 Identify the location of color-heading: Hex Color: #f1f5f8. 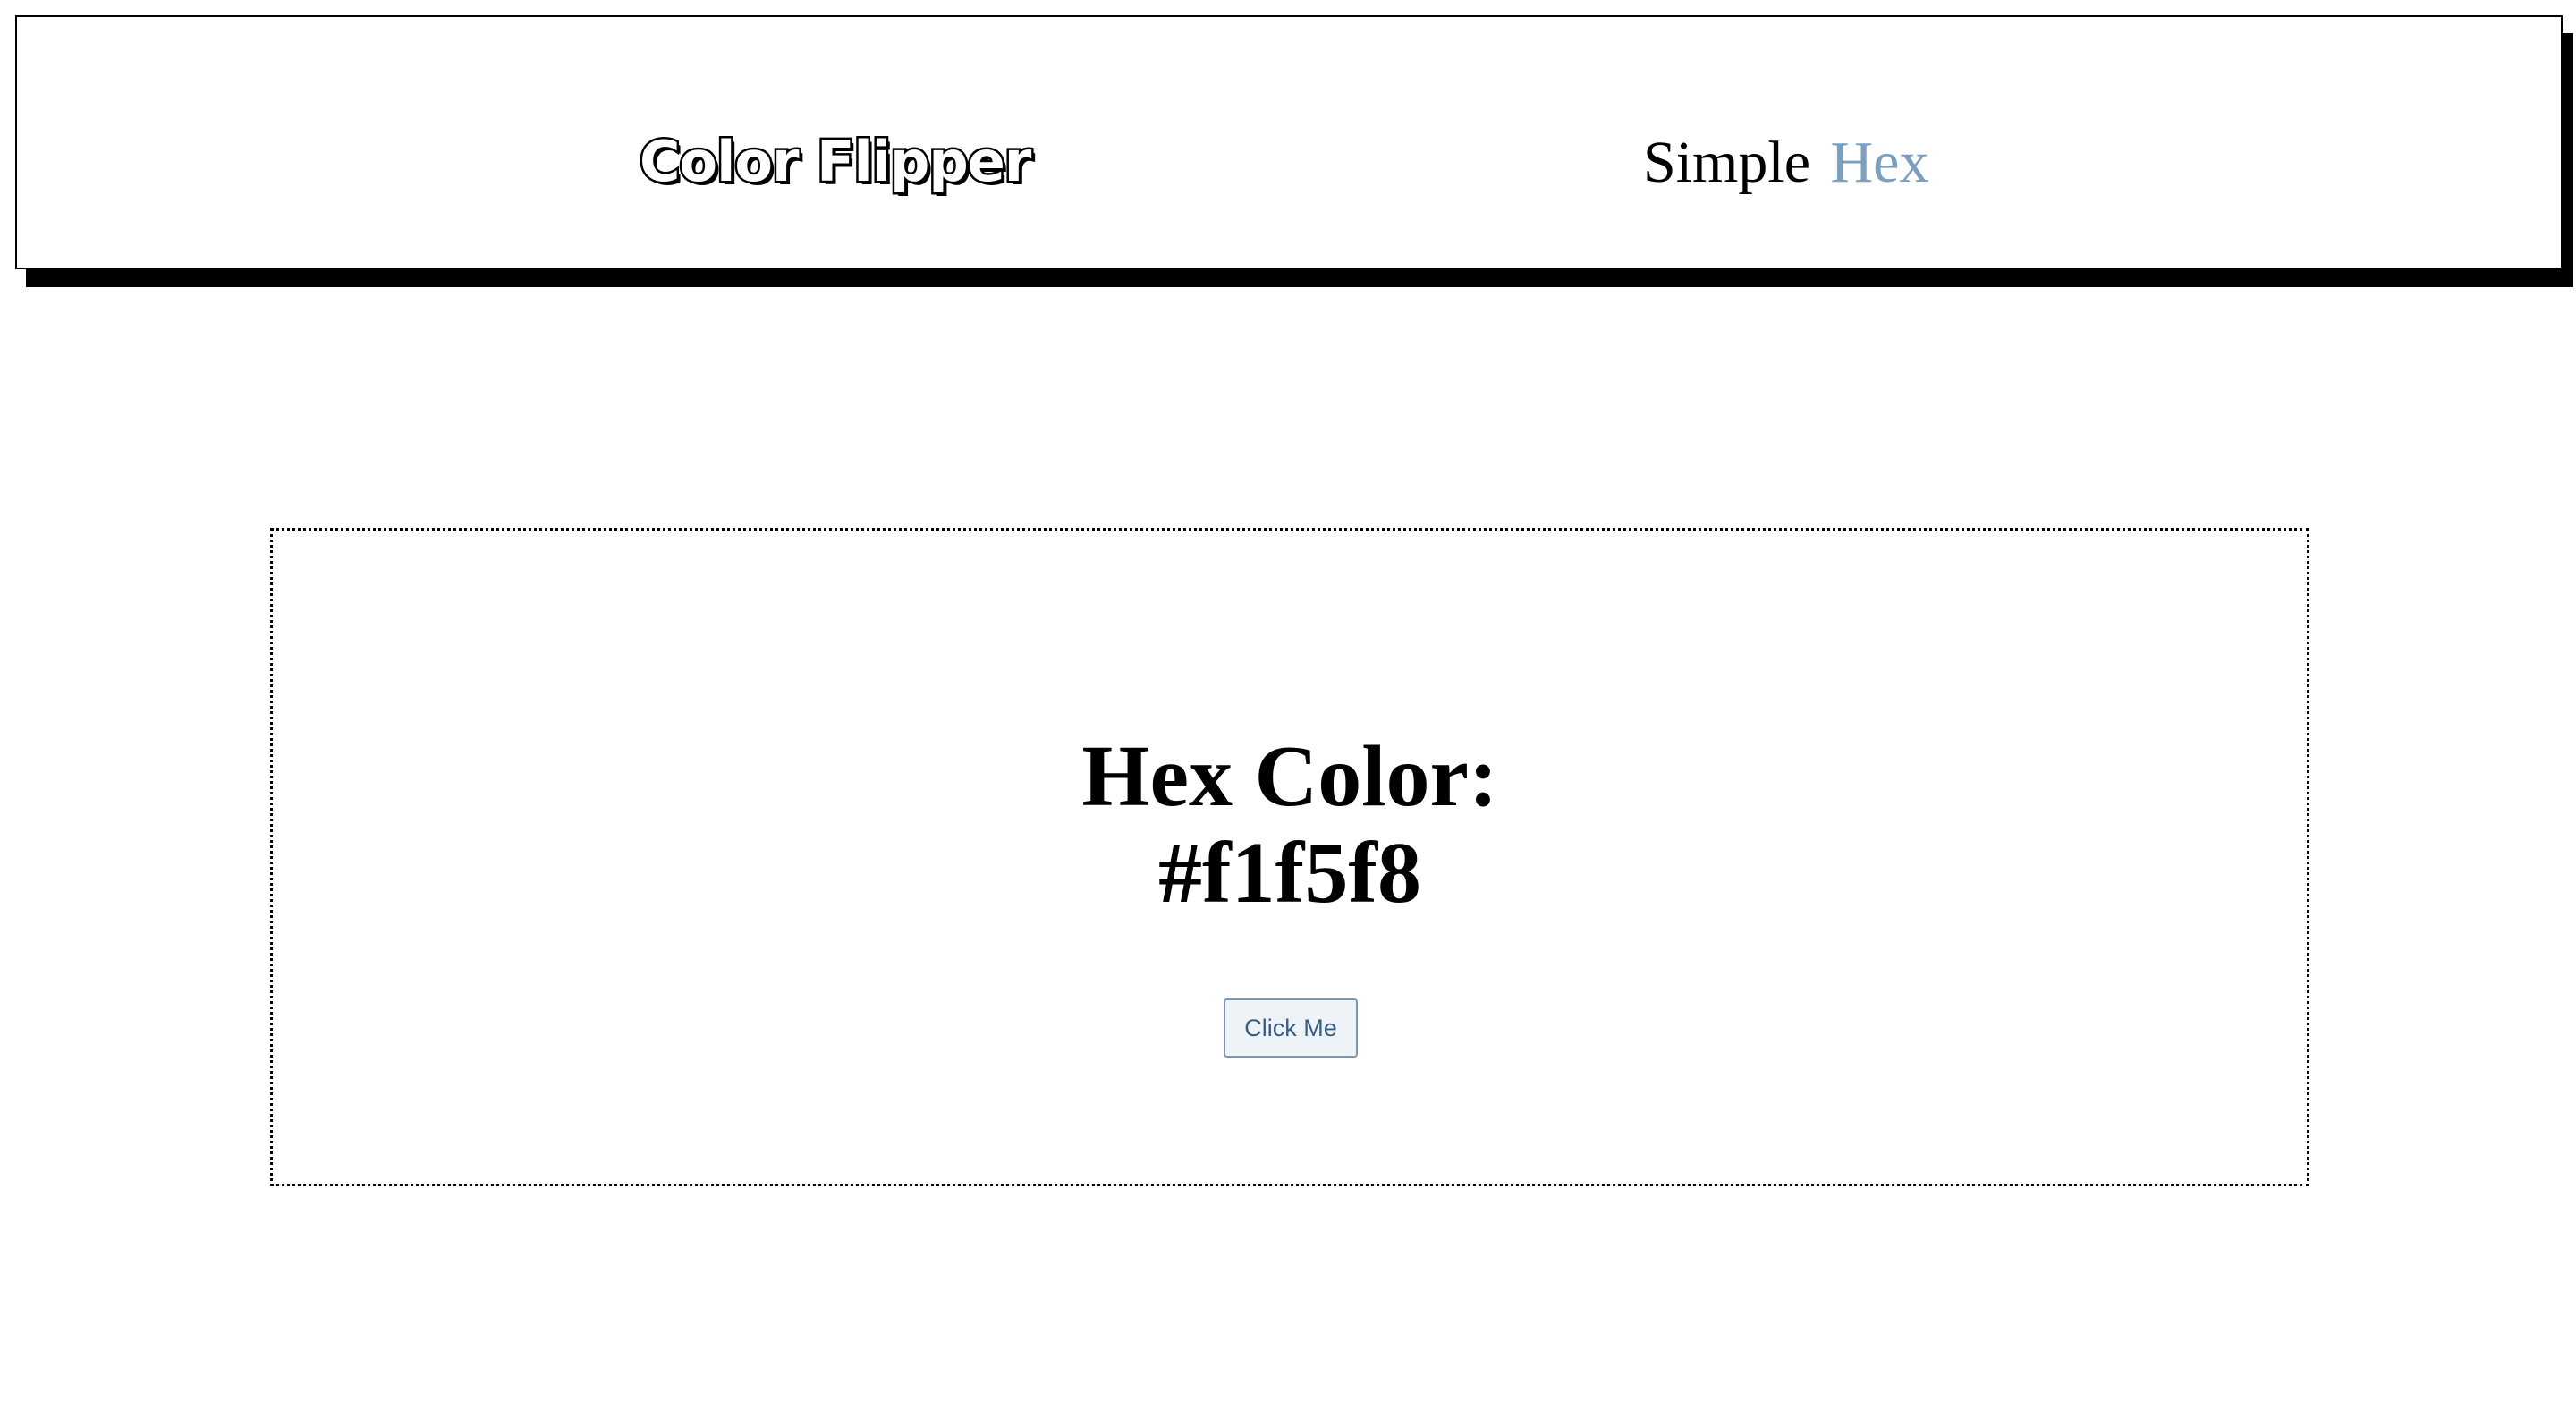
(1290, 825).